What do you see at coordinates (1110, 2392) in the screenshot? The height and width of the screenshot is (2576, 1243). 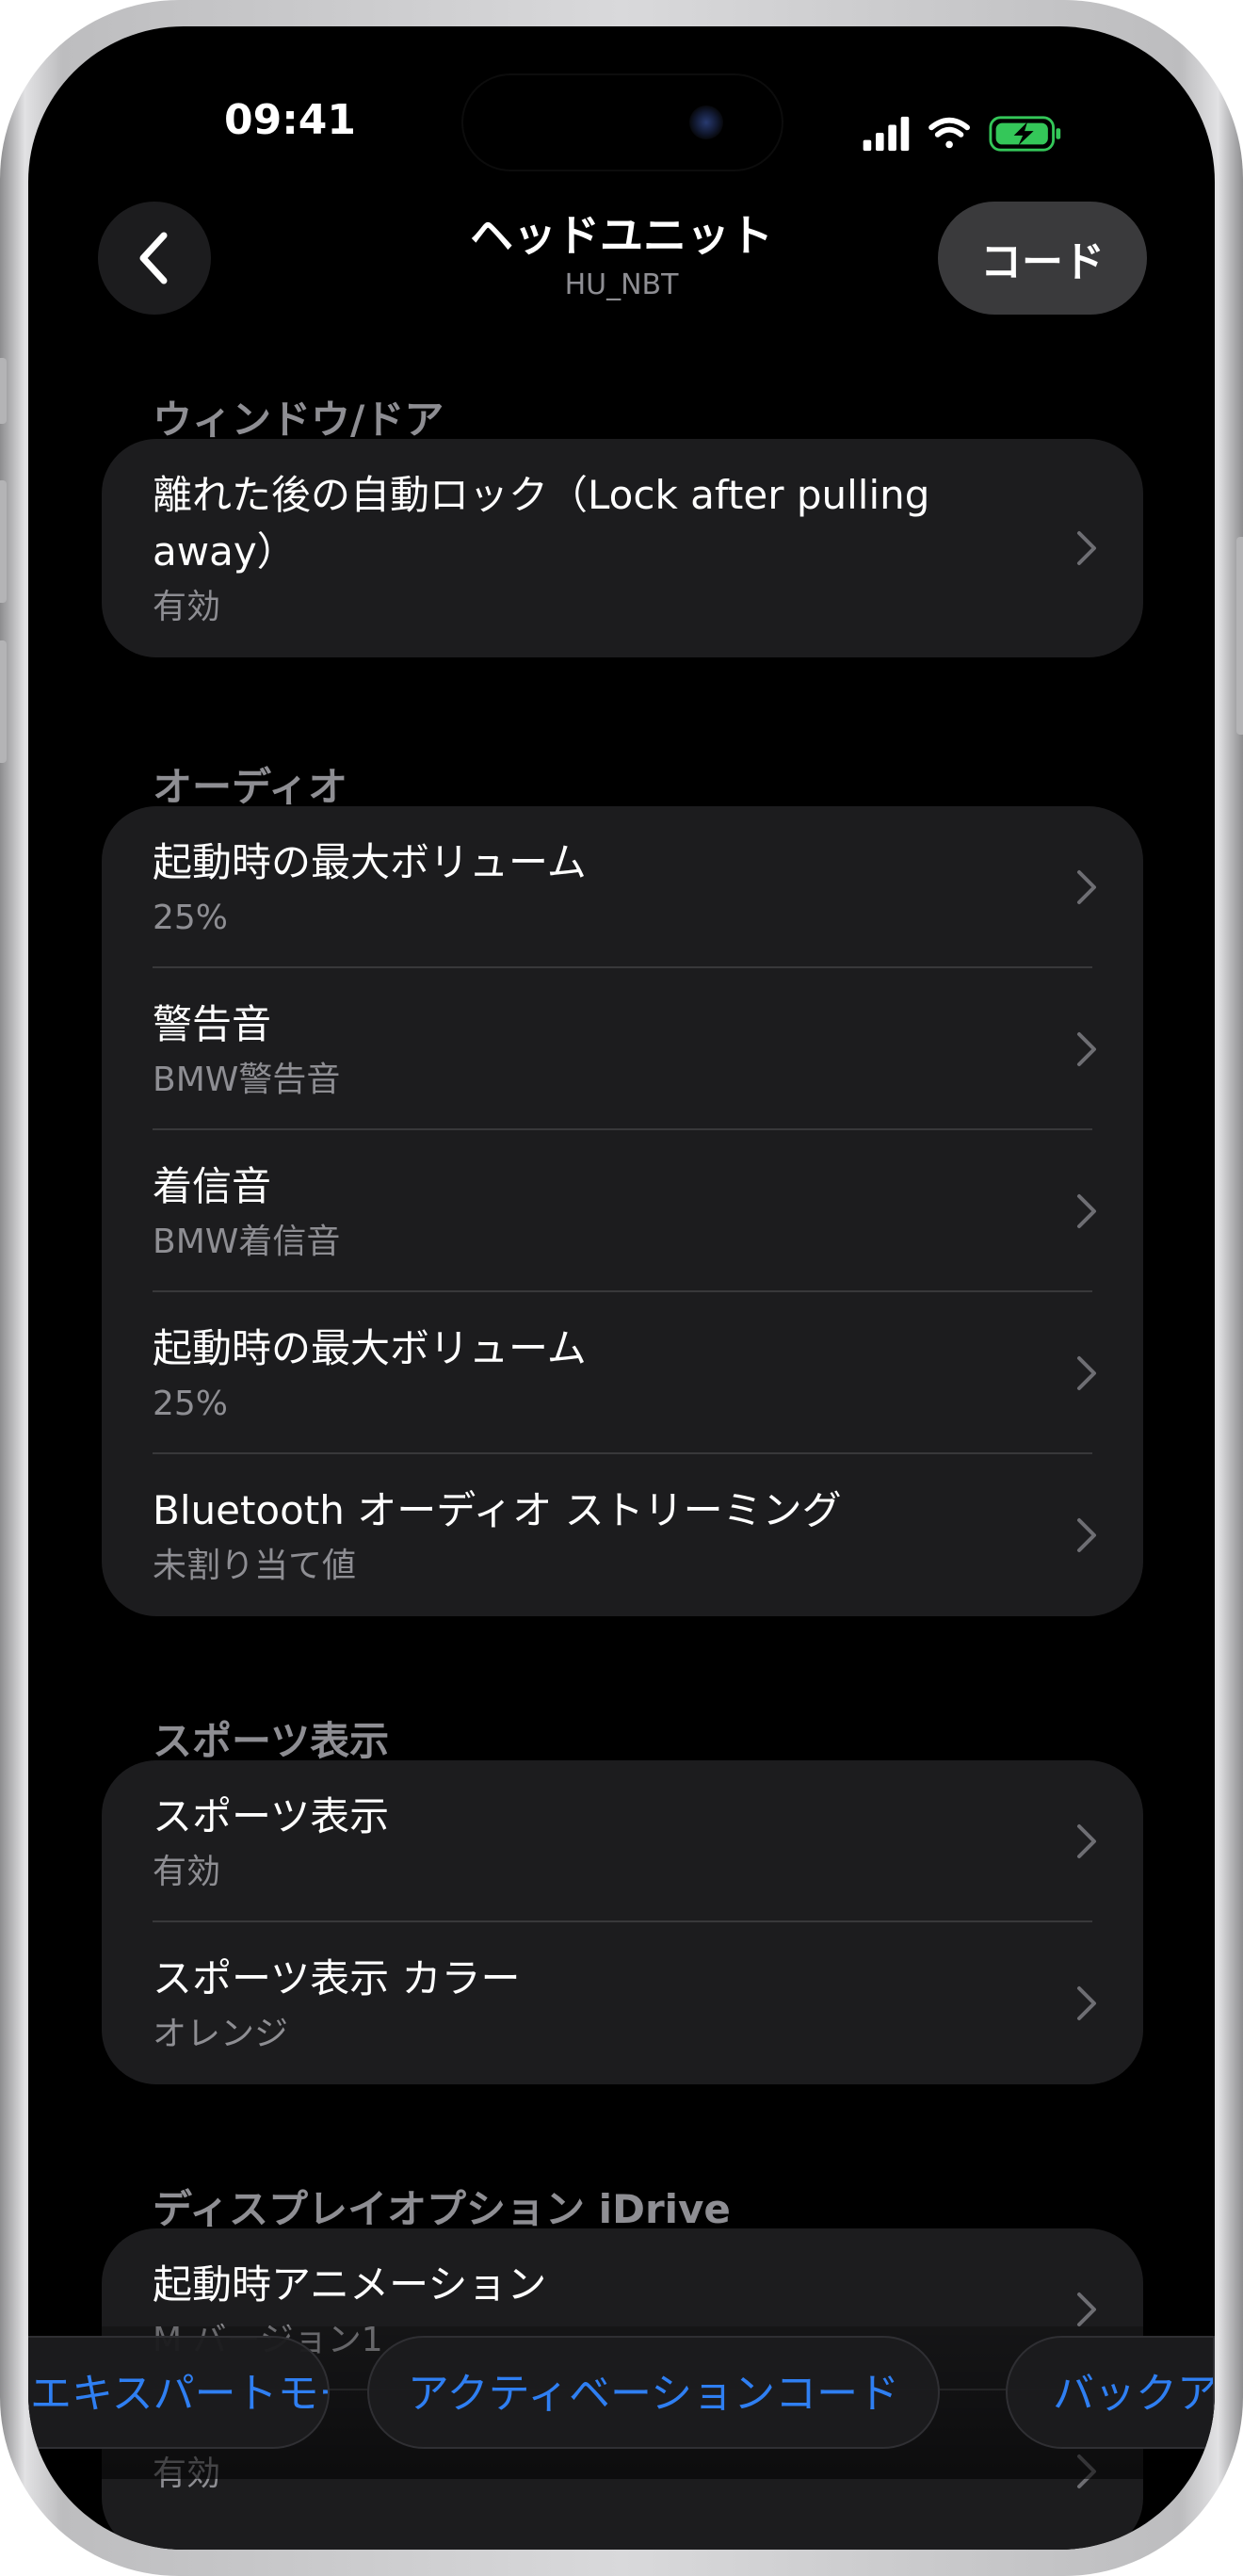 I see `backup-tab: バックアップ` at bounding box center [1110, 2392].